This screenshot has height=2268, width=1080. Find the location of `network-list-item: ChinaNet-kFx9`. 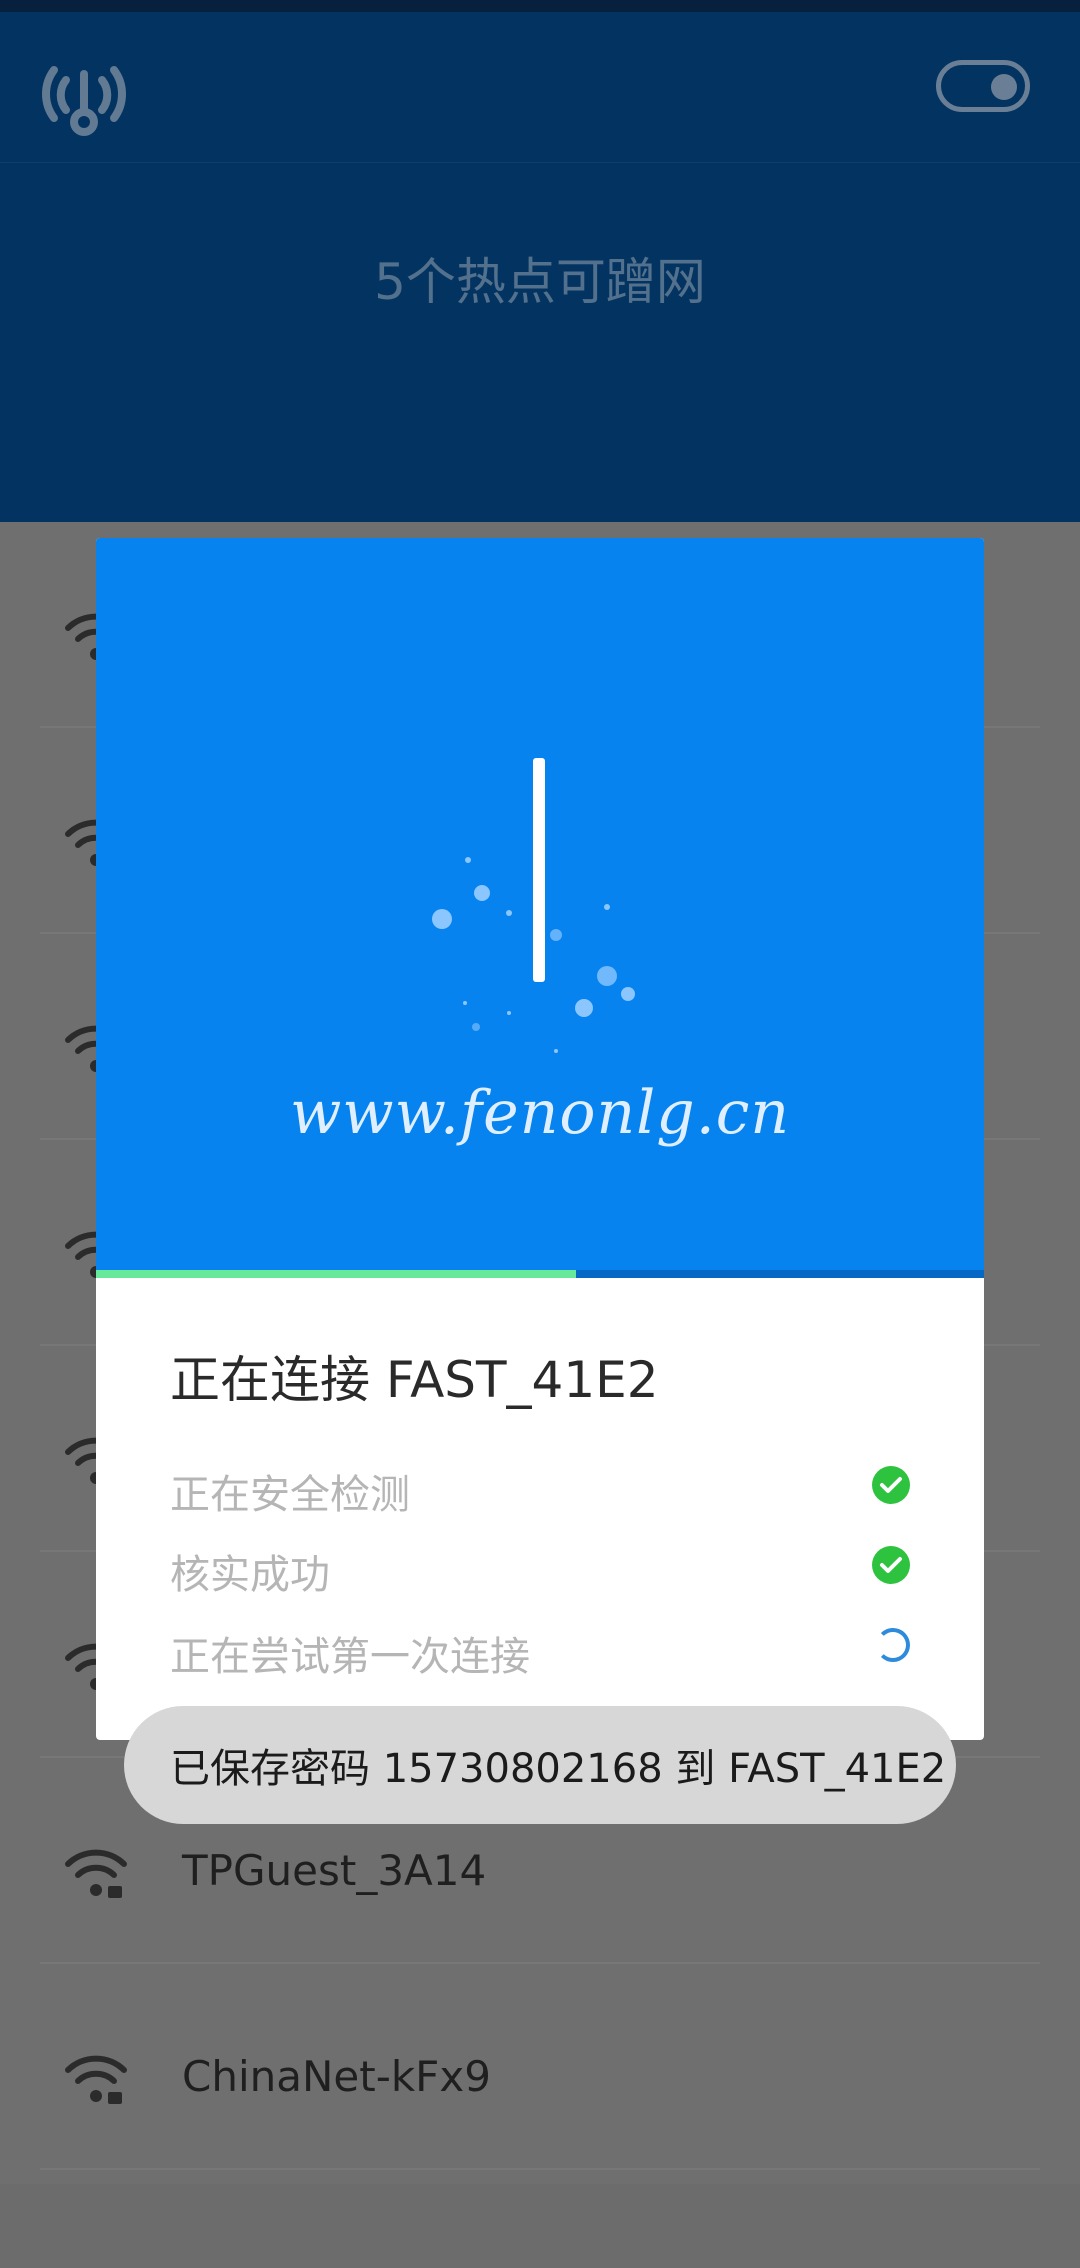

network-list-item: ChinaNet-kFx9 is located at coordinates (540, 2067).